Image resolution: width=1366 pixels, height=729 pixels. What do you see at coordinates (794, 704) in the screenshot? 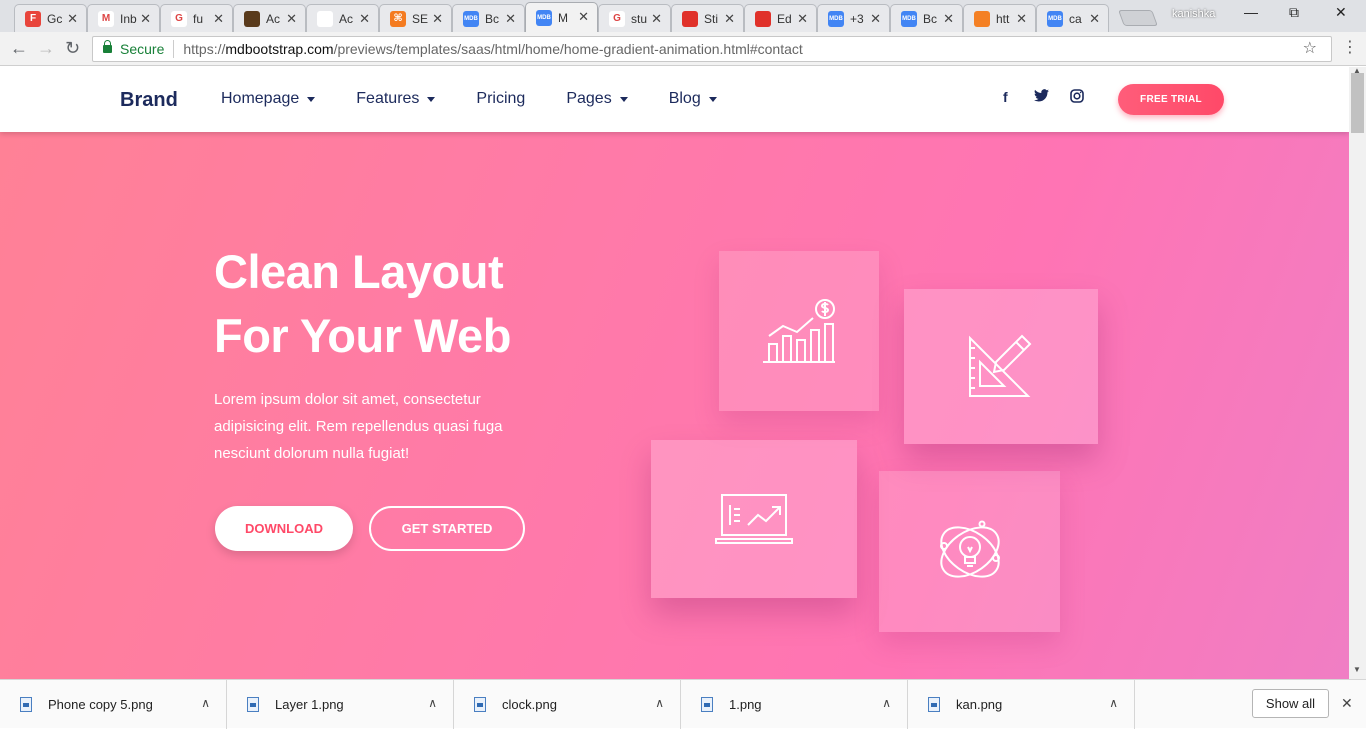
I see `download-item: 1.png ∧` at bounding box center [794, 704].